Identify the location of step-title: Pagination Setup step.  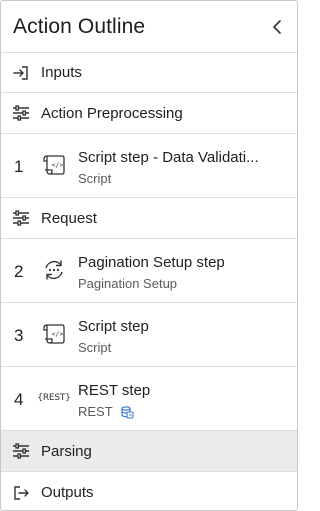
(151, 262).